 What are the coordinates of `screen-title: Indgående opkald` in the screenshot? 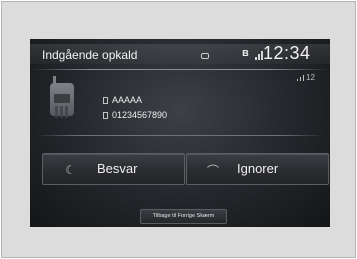 It's located at (90, 55).